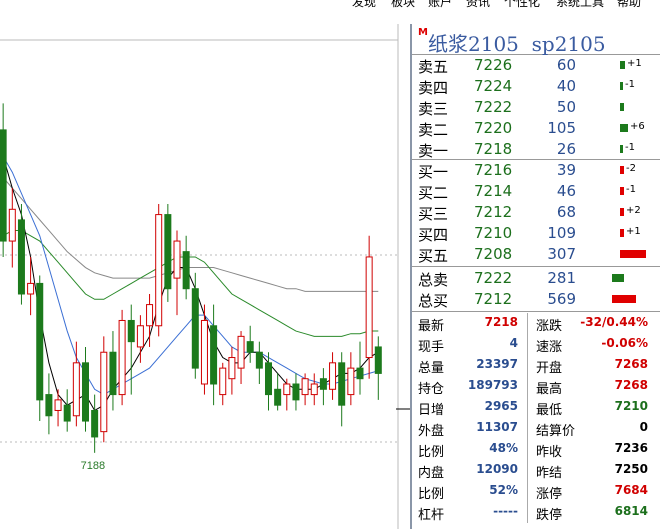 The width and height of the screenshot is (660, 529). I want to click on stat-row: 杠杆 ----- 跌停 6814, so click(536, 512).